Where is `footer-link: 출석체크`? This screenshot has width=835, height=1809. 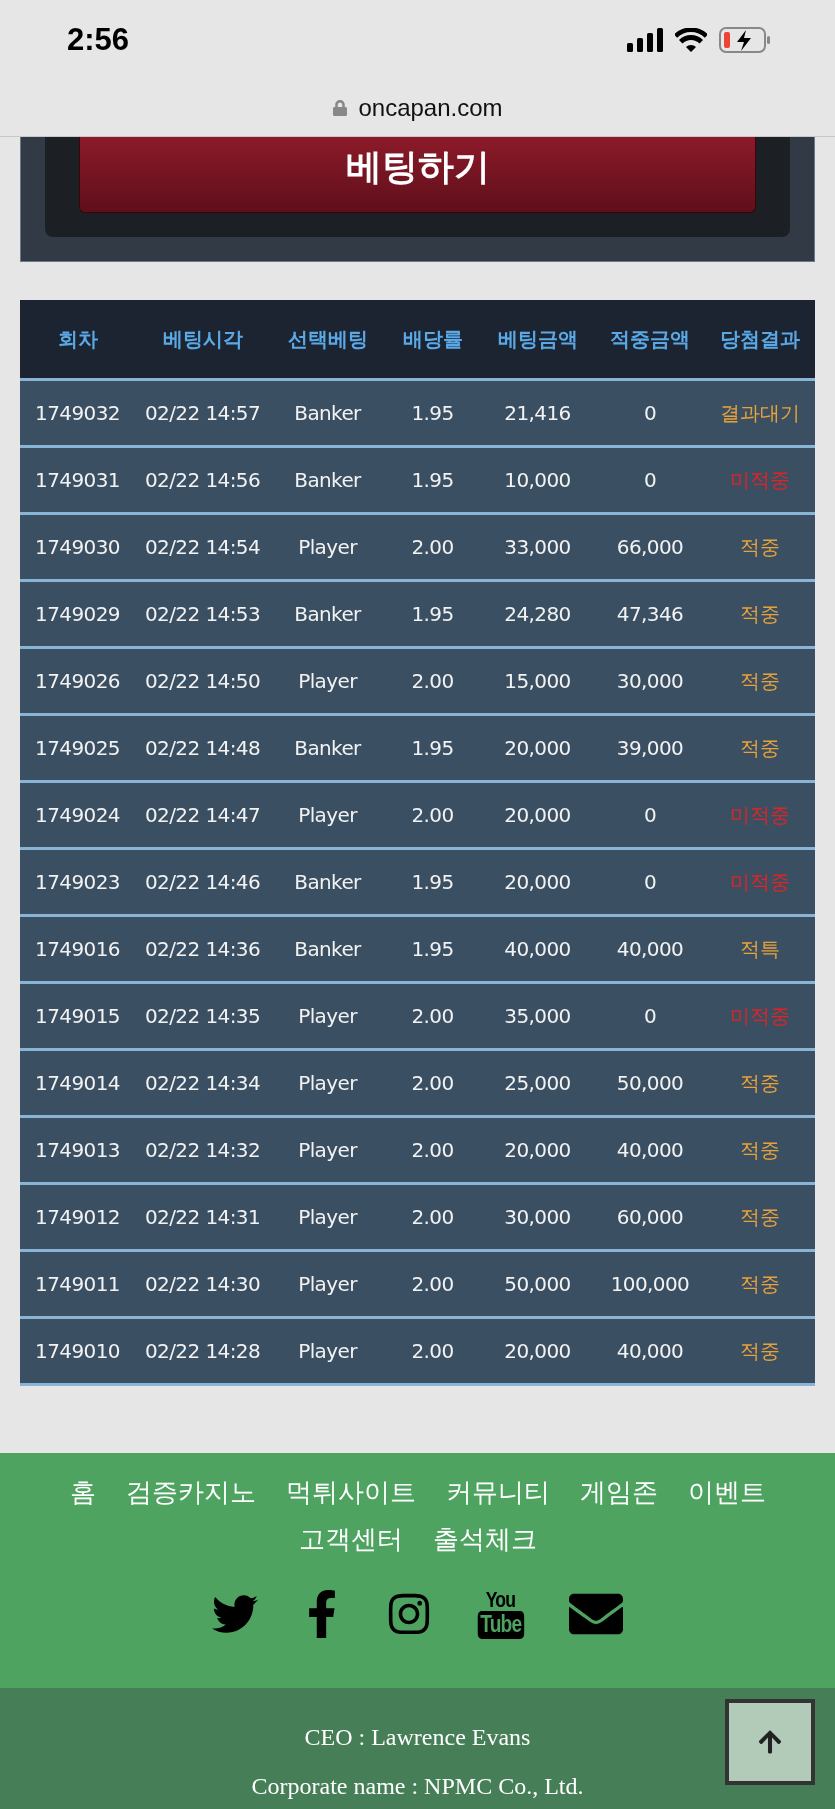 footer-link: 출석체크 is located at coordinates (484, 1539).